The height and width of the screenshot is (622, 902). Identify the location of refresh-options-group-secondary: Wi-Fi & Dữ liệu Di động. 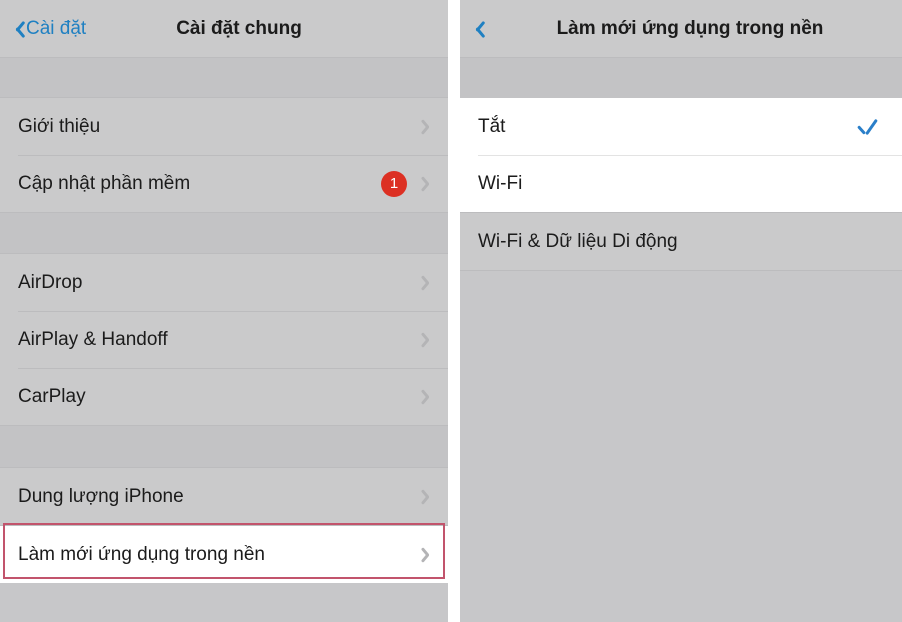
(681, 241).